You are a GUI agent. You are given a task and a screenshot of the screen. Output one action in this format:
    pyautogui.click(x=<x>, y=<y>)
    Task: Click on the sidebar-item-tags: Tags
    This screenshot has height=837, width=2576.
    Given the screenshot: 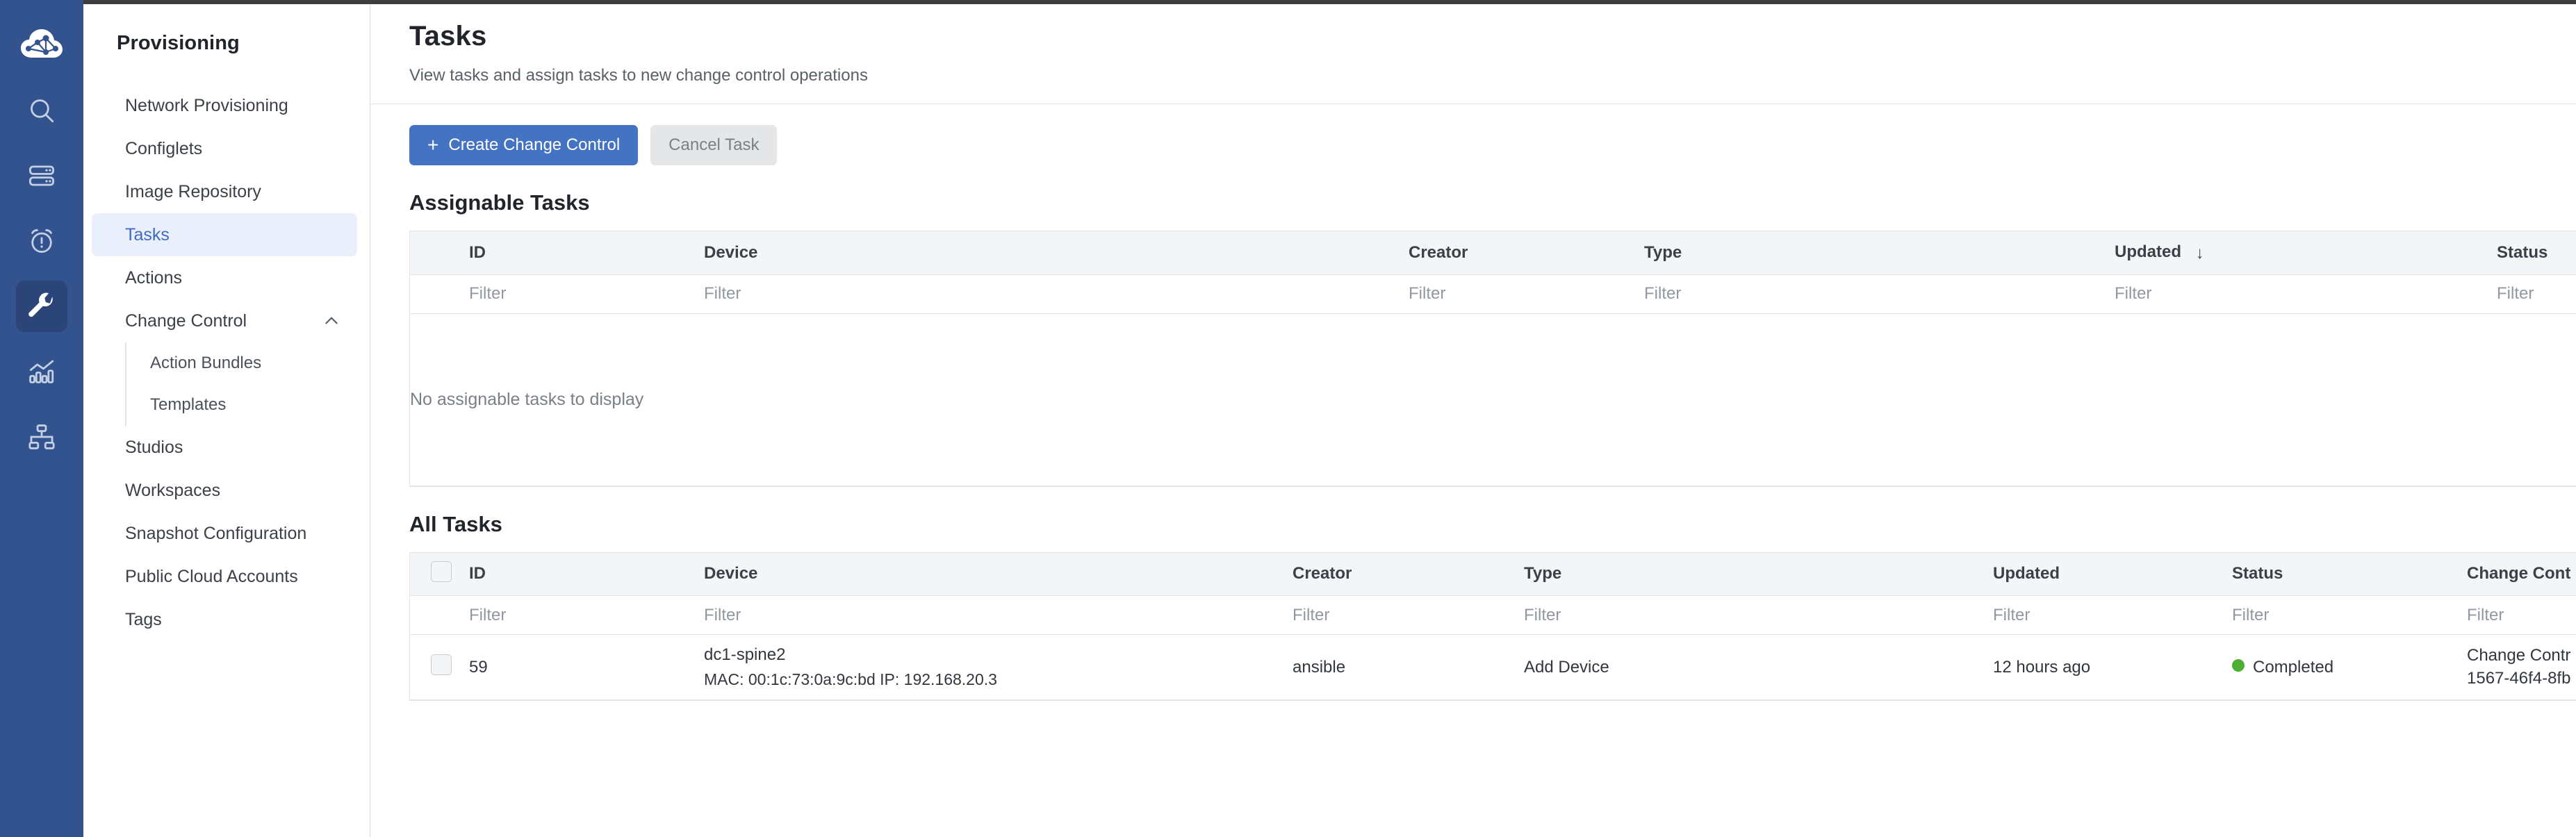 What is the action you would take?
    pyautogui.click(x=224, y=619)
    